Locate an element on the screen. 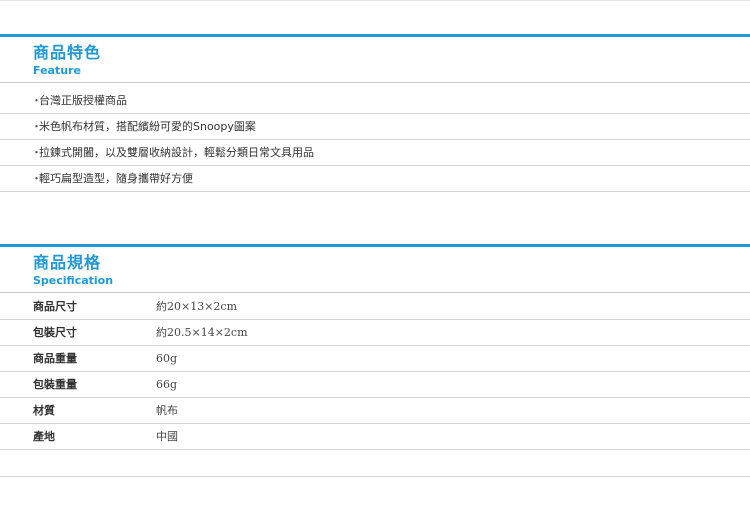  spec-value: 中國 is located at coordinates (167, 436).